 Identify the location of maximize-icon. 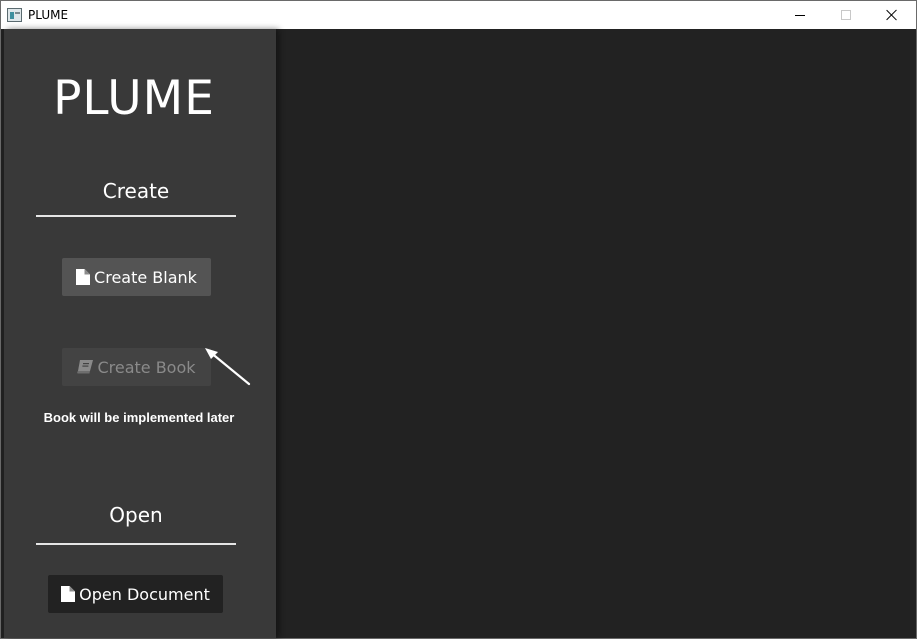
(846, 15).